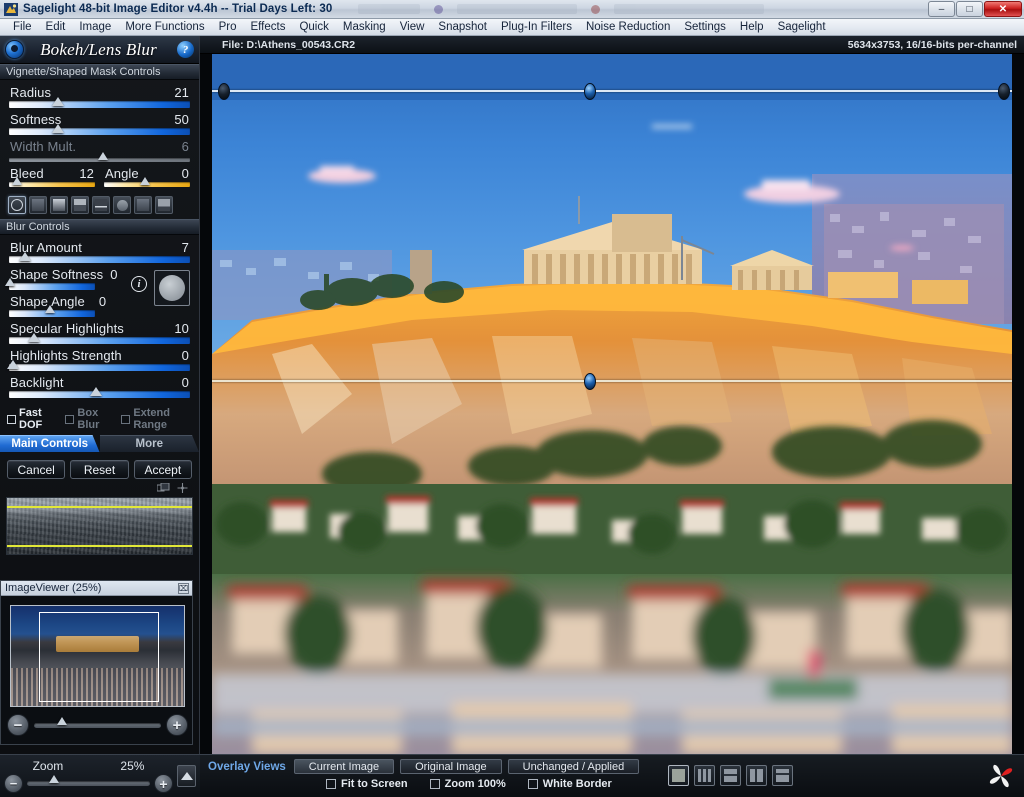 The image size is (1024, 797). What do you see at coordinates (183, 588) in the screenshot?
I see `image-viewer-close-icon: ⌧` at bounding box center [183, 588].